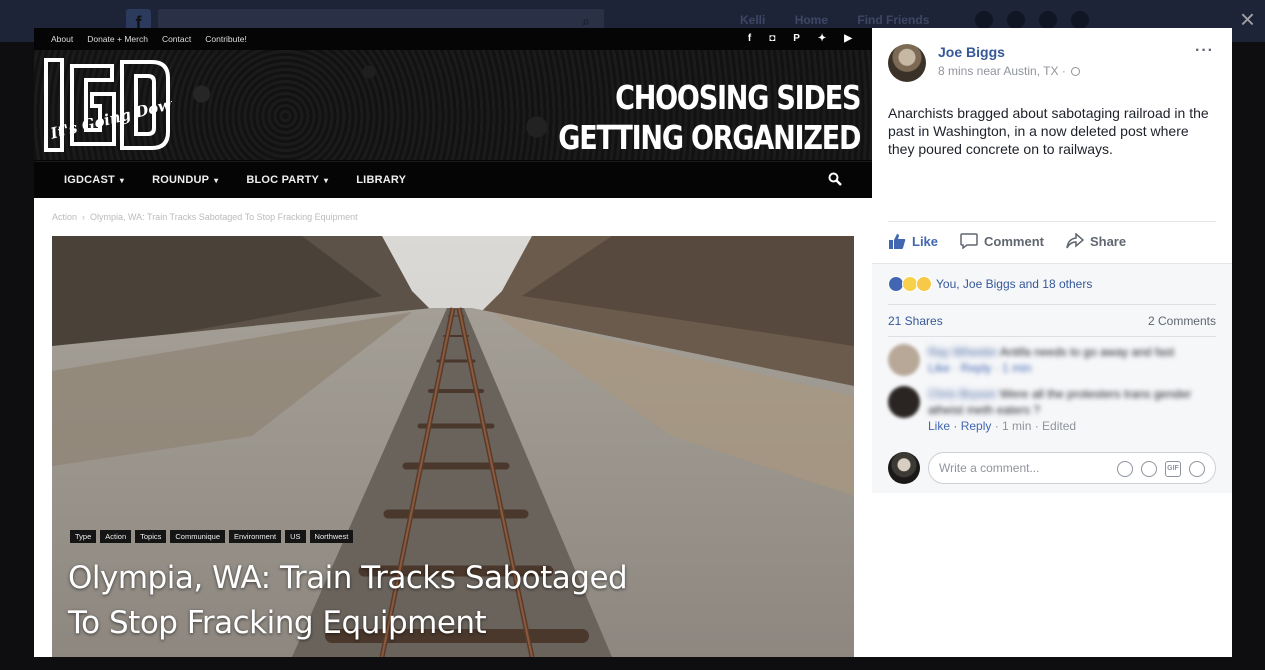  I want to click on share-button: Share, so click(1096, 241).